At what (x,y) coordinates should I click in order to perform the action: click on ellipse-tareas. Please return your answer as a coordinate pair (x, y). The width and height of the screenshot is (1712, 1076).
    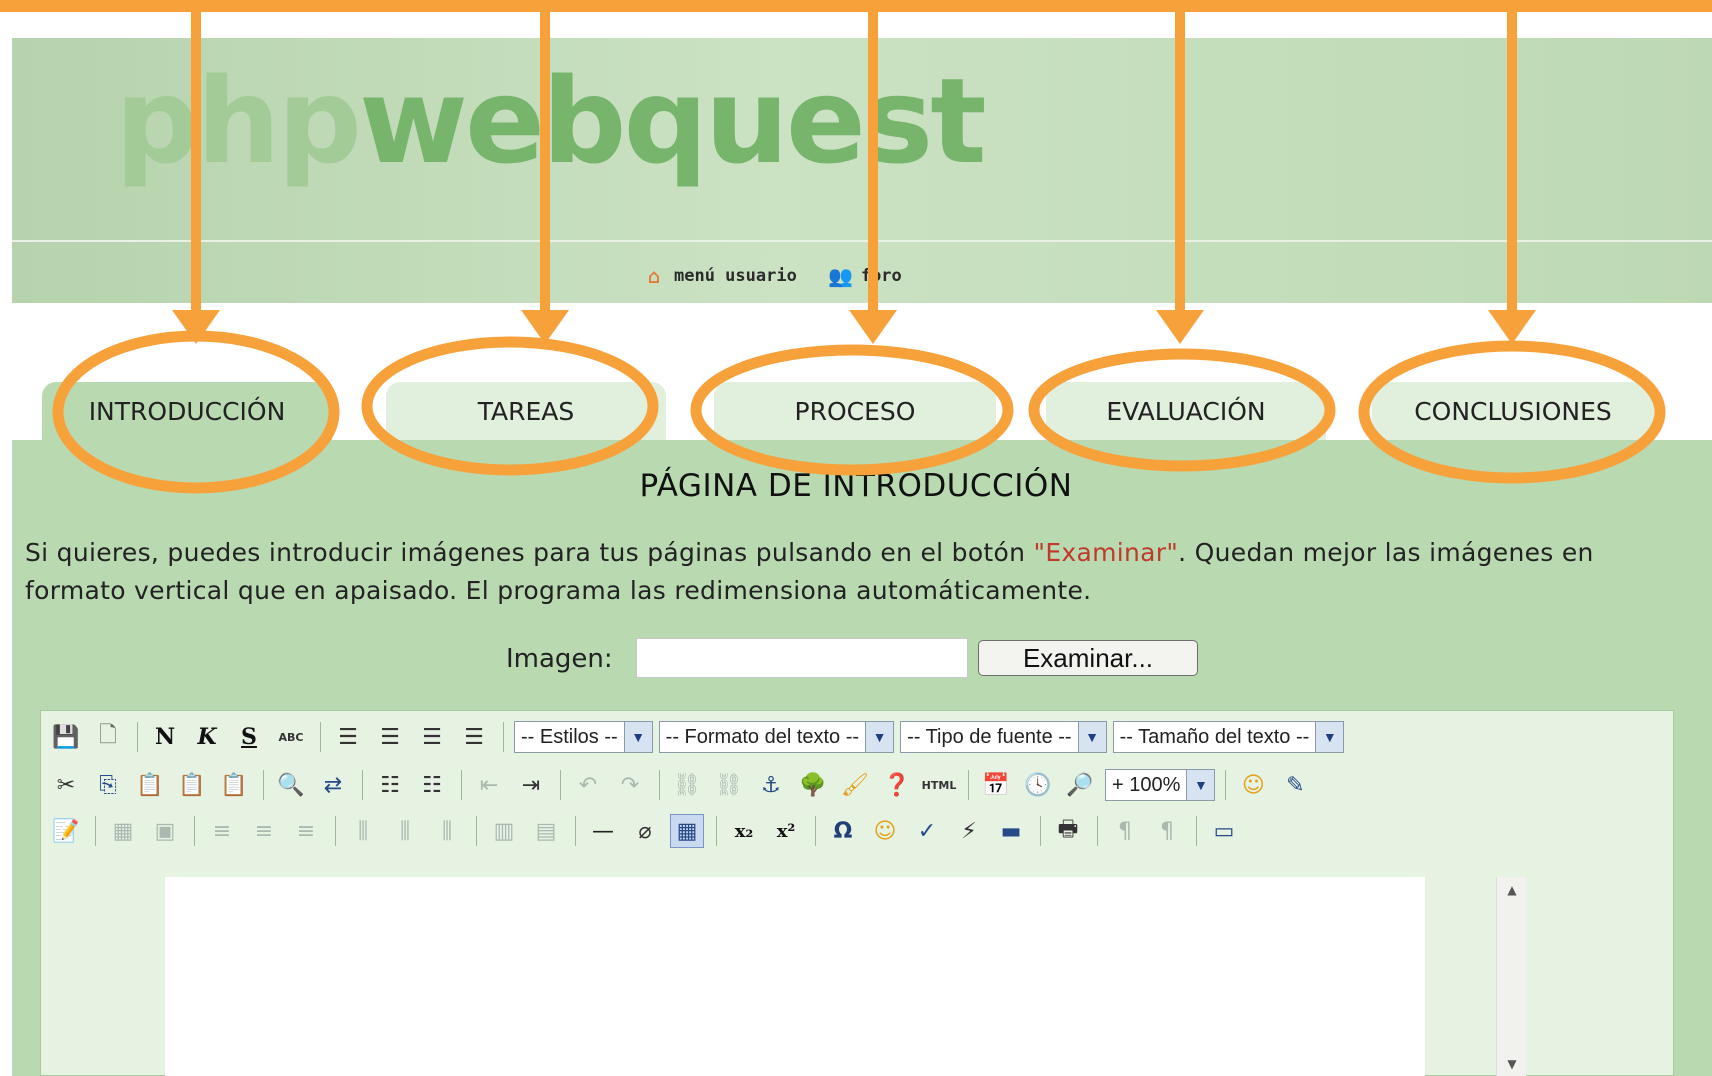
    Looking at the image, I should click on (510, 406).